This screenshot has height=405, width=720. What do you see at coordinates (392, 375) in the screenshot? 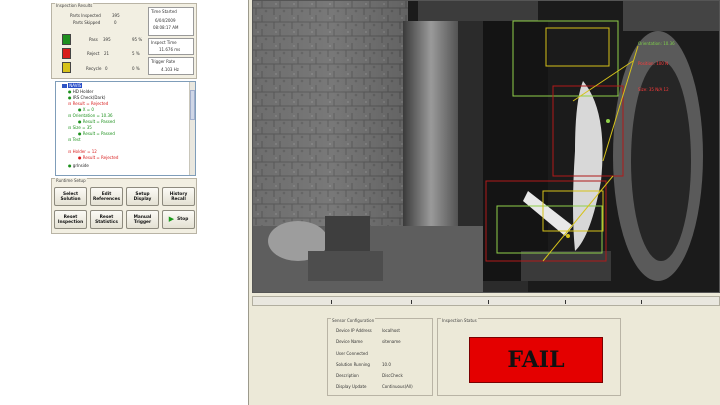
I see `config-value: DiscCheck` at bounding box center [392, 375].